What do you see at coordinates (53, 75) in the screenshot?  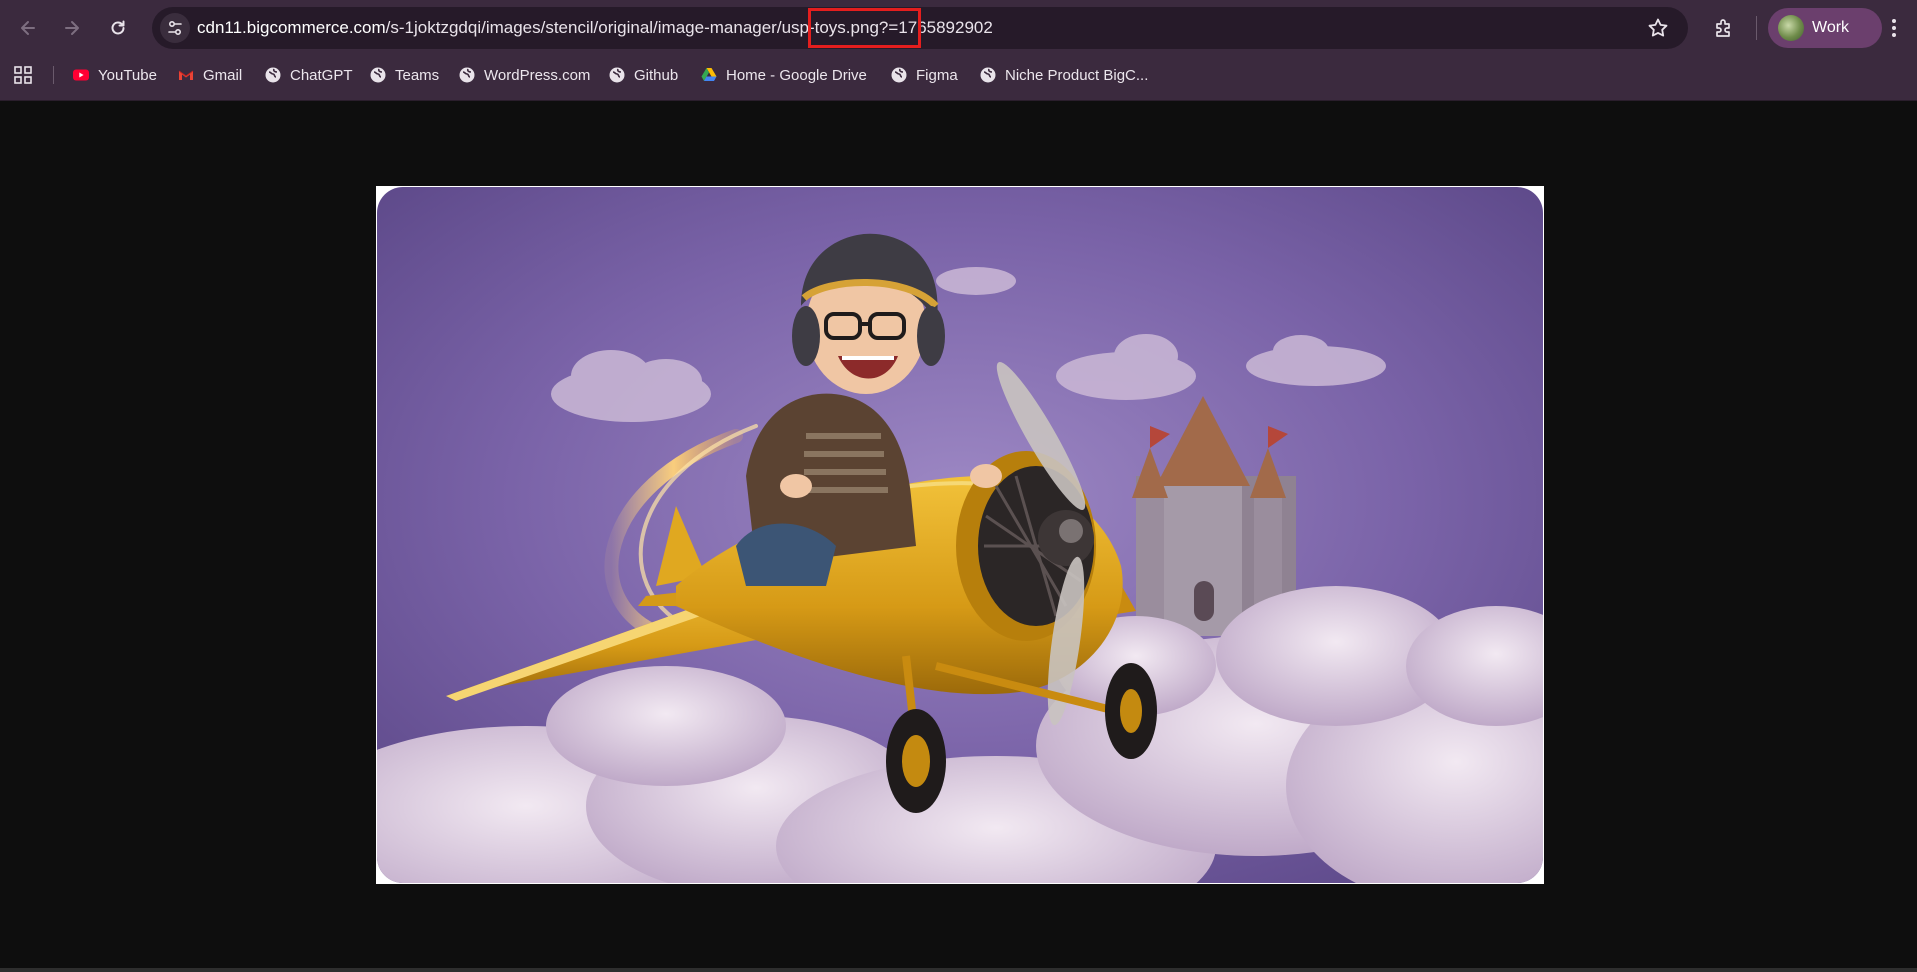 I see `bookmarks-separator` at bounding box center [53, 75].